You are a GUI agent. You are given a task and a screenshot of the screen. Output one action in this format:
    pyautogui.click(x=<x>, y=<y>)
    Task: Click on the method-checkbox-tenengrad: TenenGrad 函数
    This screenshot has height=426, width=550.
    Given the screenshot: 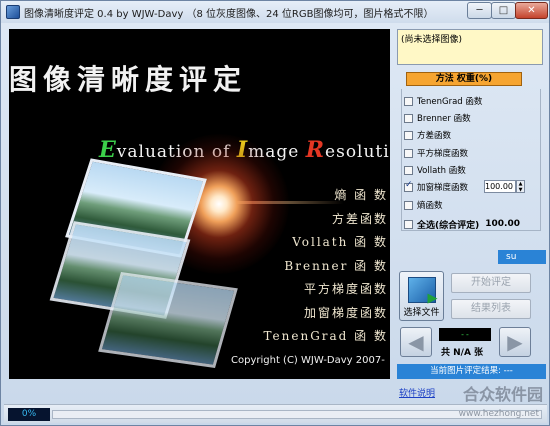 What is the action you would take?
    pyautogui.click(x=443, y=101)
    